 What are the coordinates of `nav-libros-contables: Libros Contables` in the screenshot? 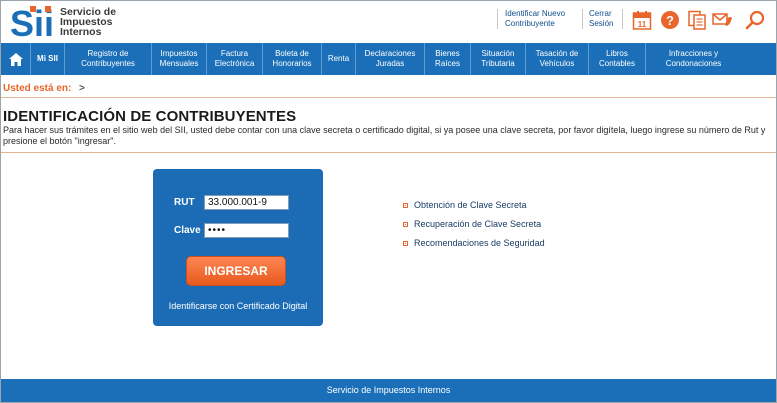 It's located at (617, 59).